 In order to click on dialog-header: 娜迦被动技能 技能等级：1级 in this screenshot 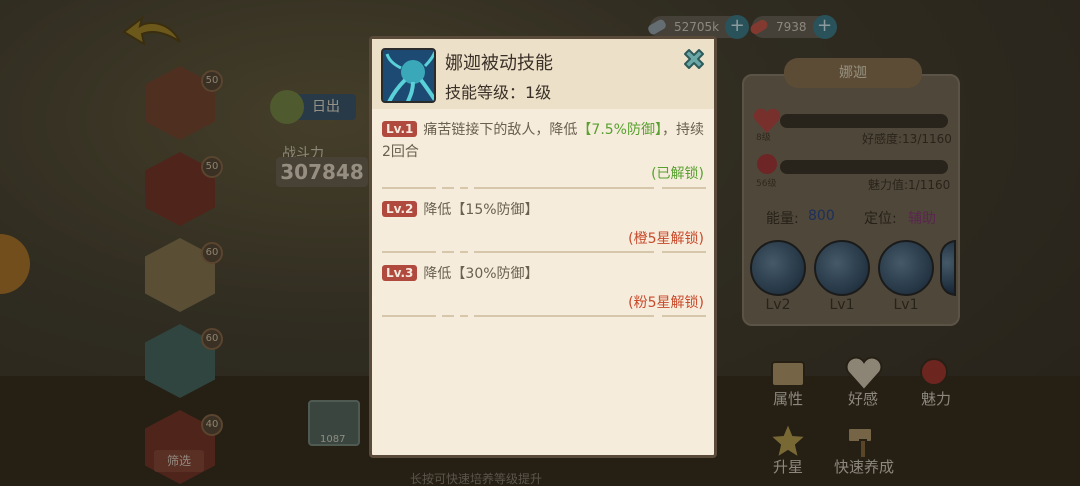, I will do `click(543, 74)`.